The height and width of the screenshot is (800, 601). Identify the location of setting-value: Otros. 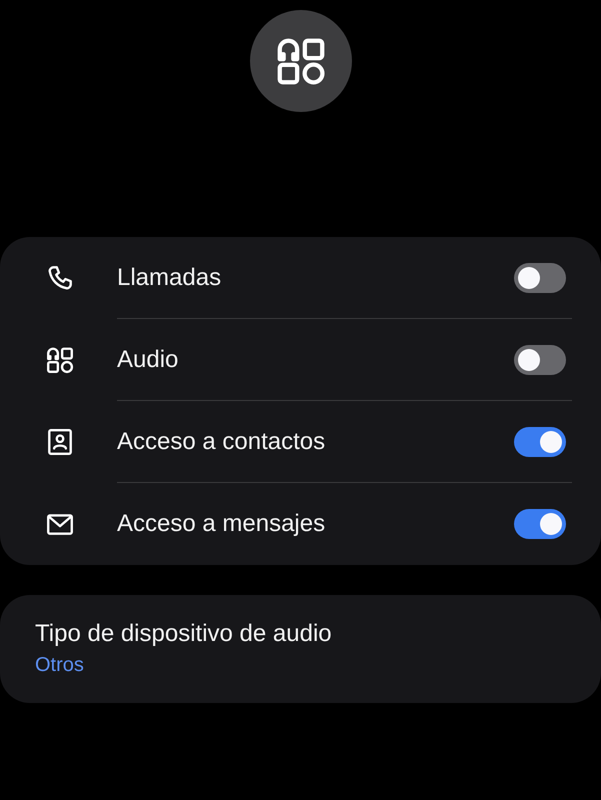
(60, 665).